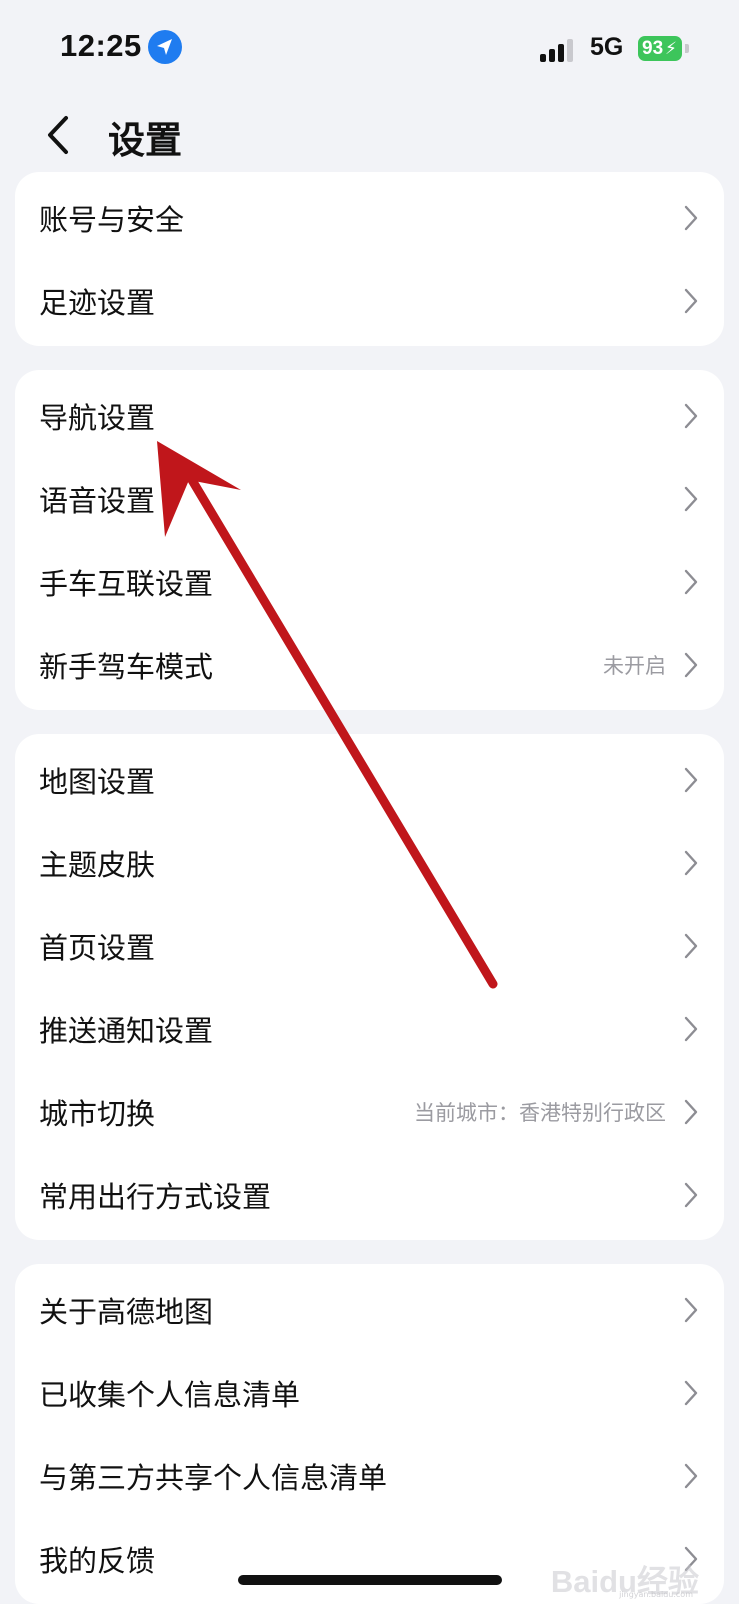 The height and width of the screenshot is (1604, 739). Describe the element at coordinates (126, 1311) in the screenshot. I see `settings-row-label: 关于高德地图` at that location.